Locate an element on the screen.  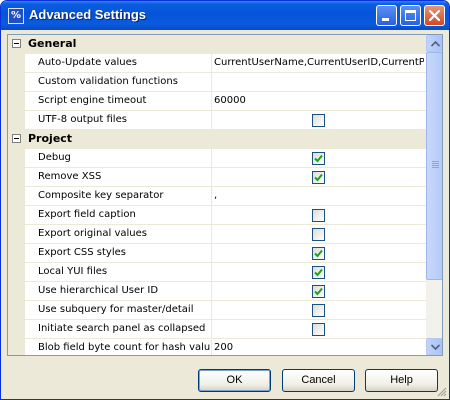
property-row: UTF-8 output files is located at coordinates (217, 120).